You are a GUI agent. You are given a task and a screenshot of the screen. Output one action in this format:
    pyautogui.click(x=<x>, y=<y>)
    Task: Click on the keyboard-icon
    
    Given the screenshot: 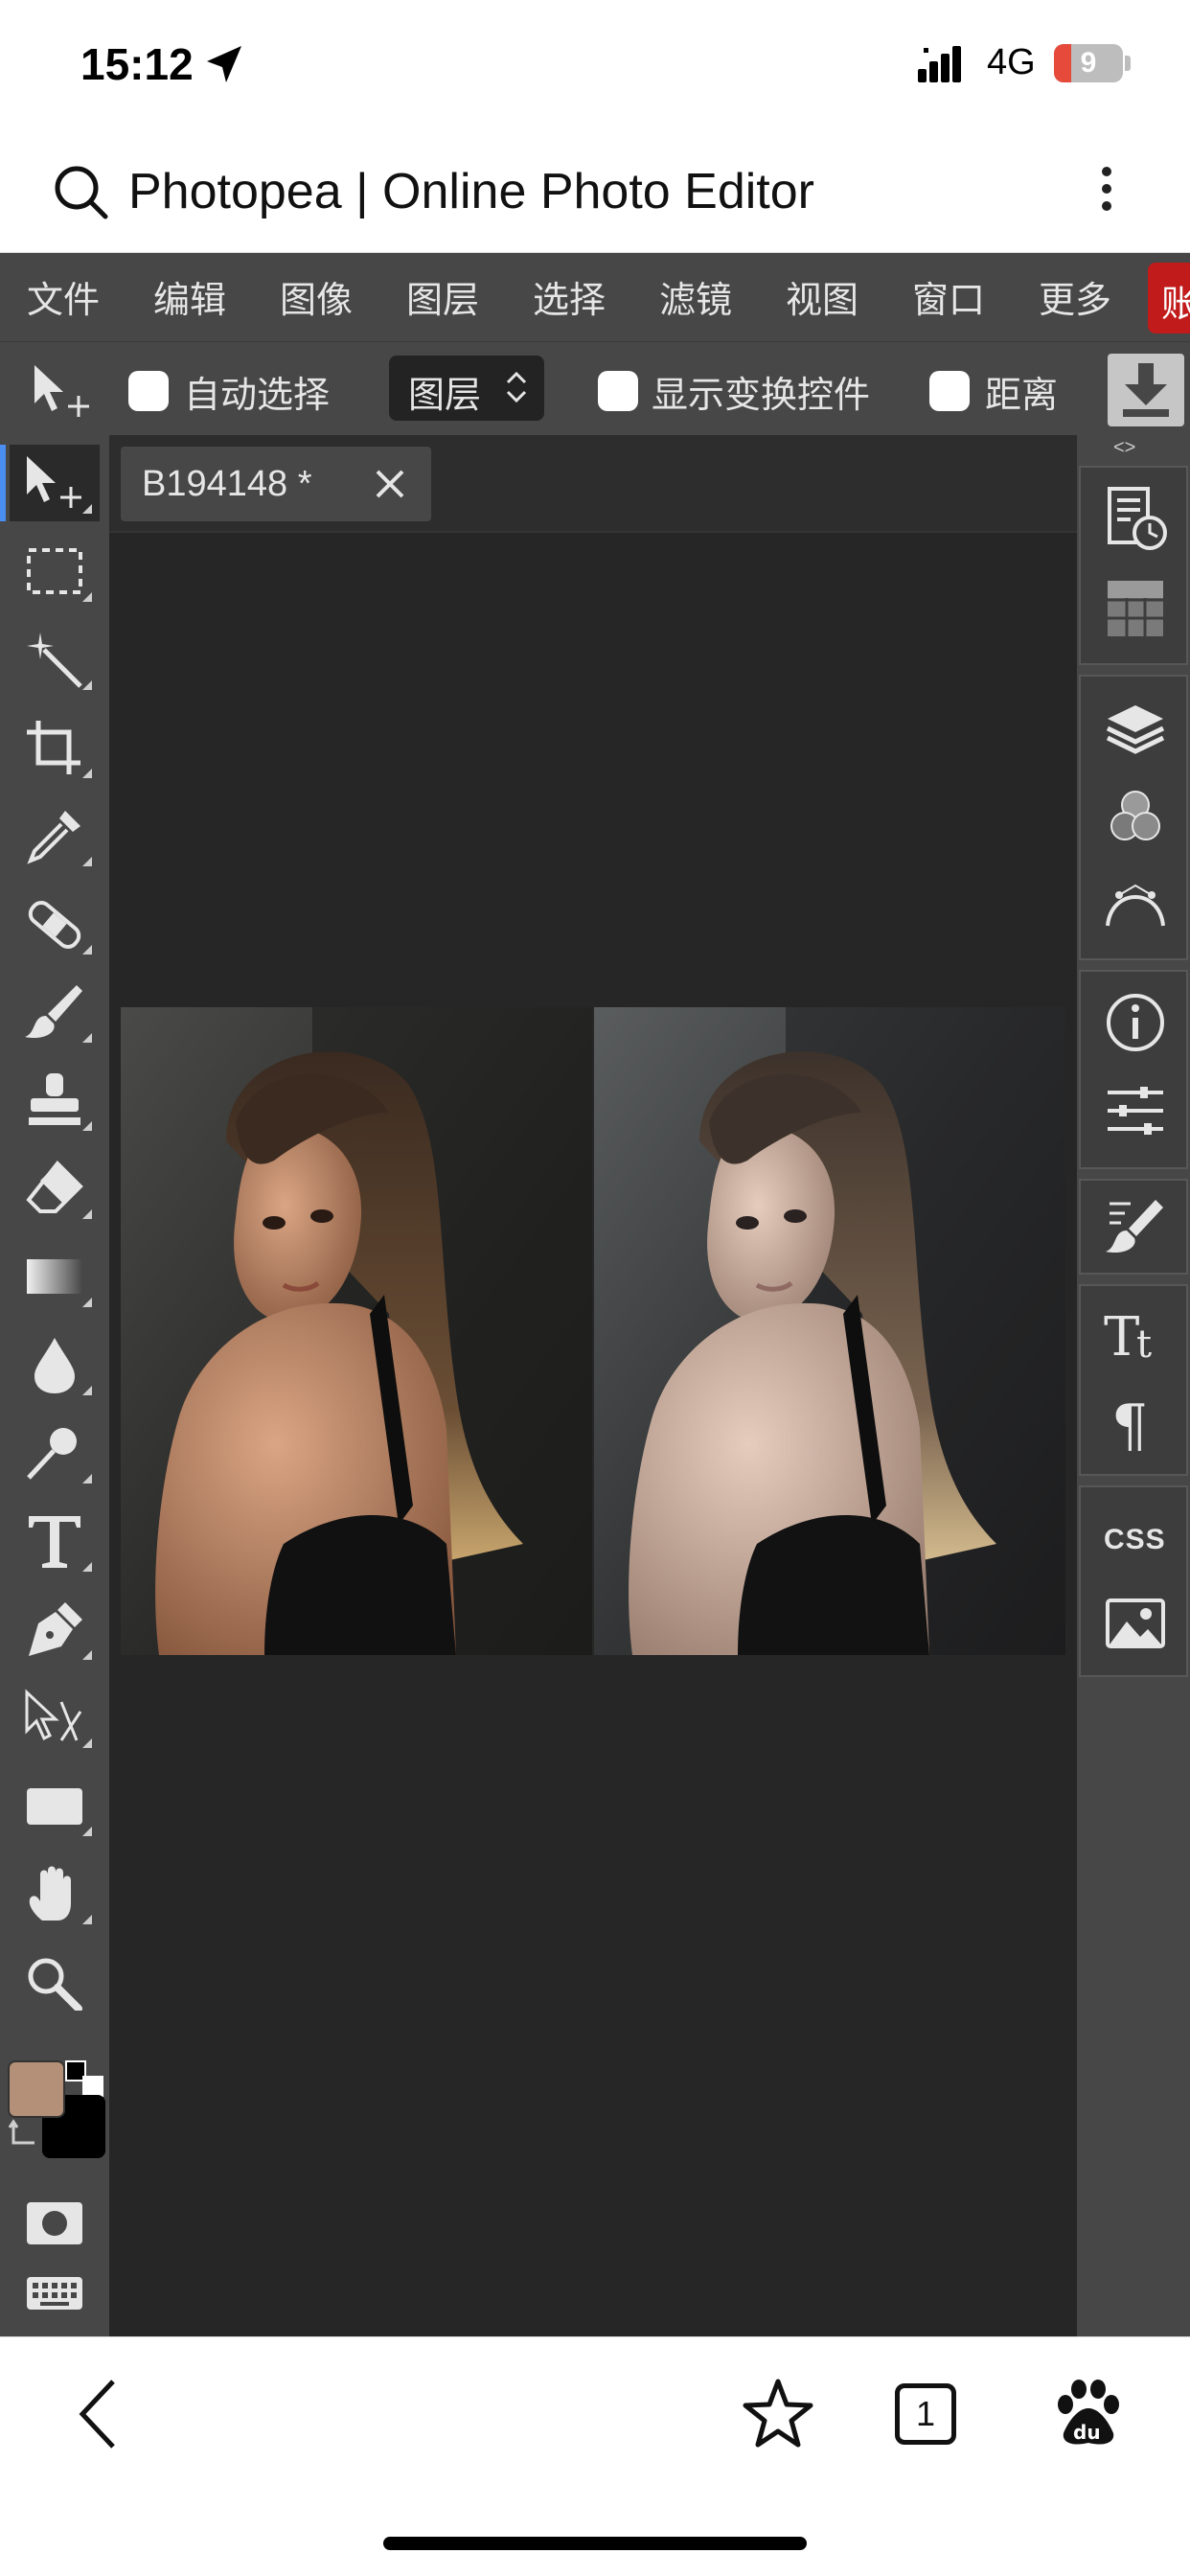 What is the action you would take?
    pyautogui.click(x=55, y=2294)
    